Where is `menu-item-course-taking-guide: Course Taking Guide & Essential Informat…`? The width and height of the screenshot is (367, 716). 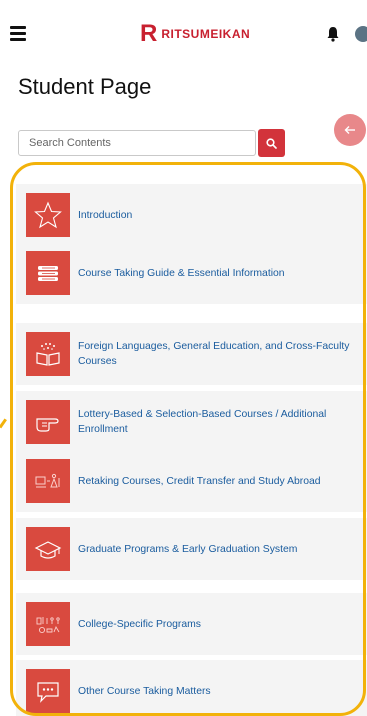 menu-item-course-taking-guide: Course Taking Guide & Essential Informat… is located at coordinates (191, 273).